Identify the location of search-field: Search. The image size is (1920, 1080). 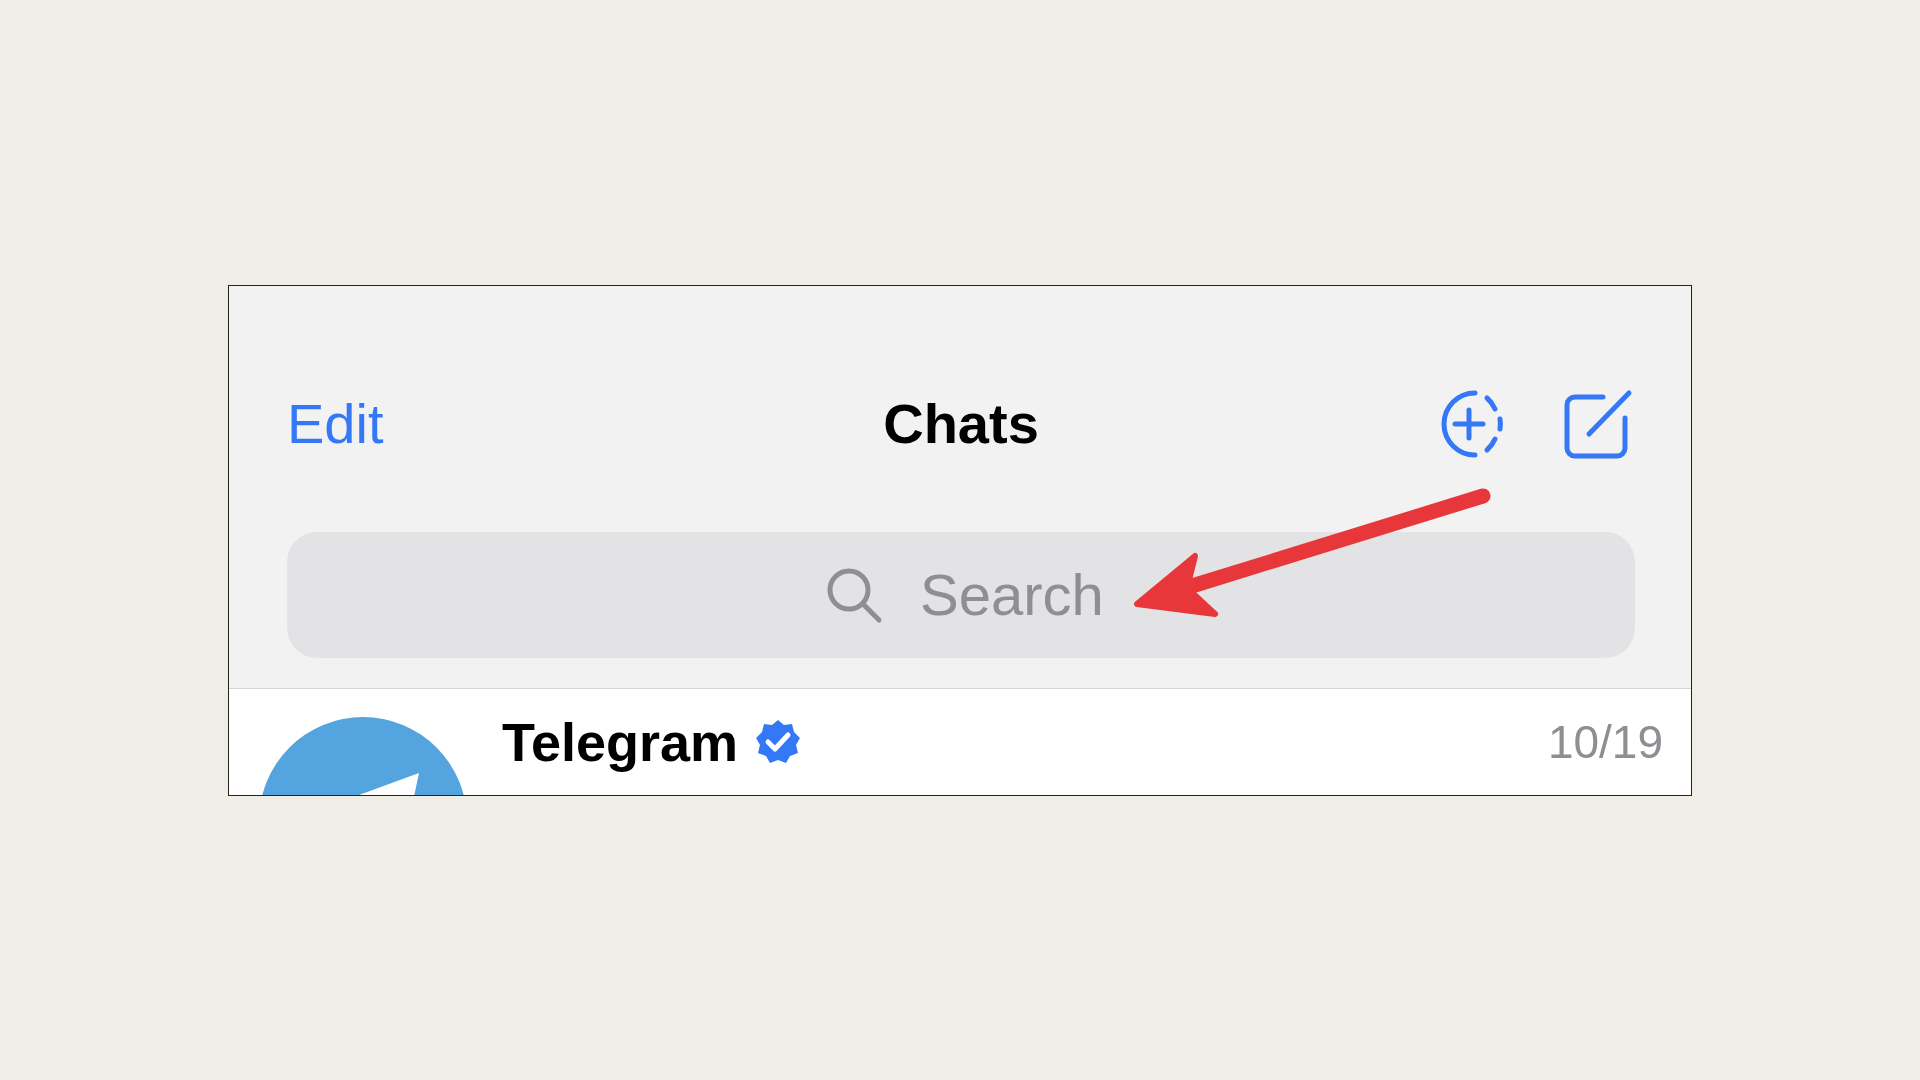
(961, 594).